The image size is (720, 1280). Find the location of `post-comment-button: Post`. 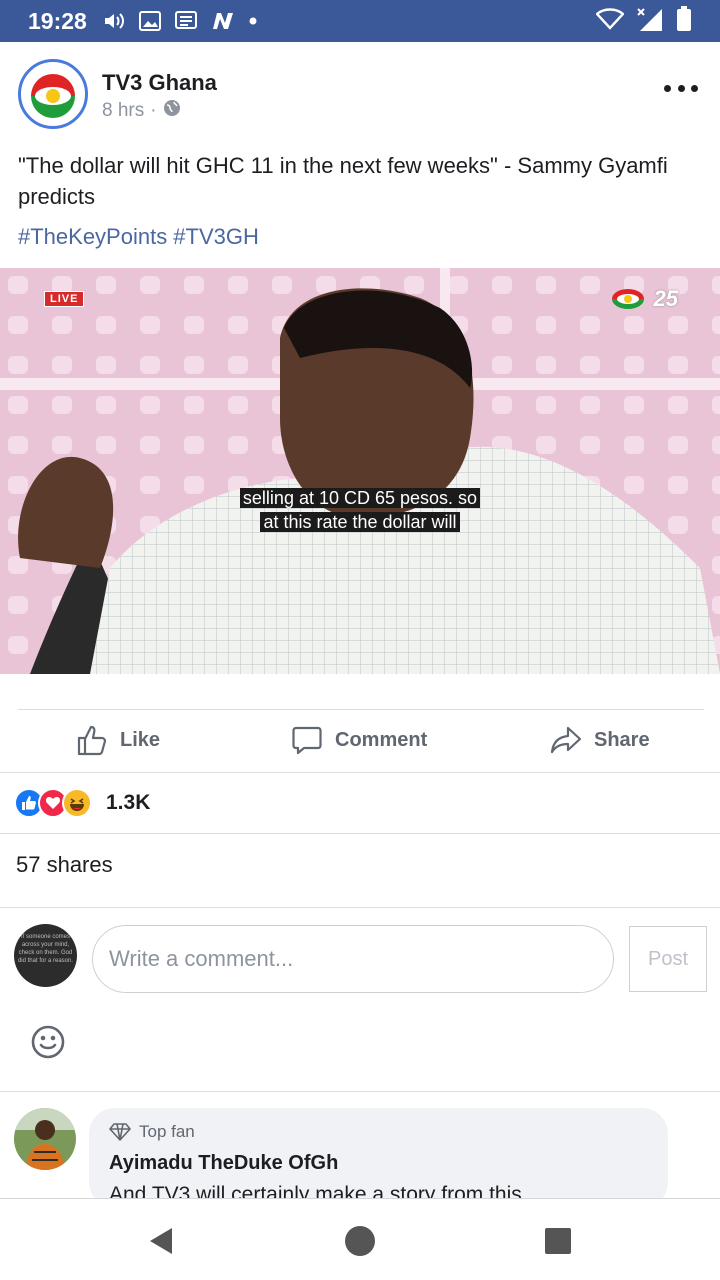

post-comment-button: Post is located at coordinates (668, 959).